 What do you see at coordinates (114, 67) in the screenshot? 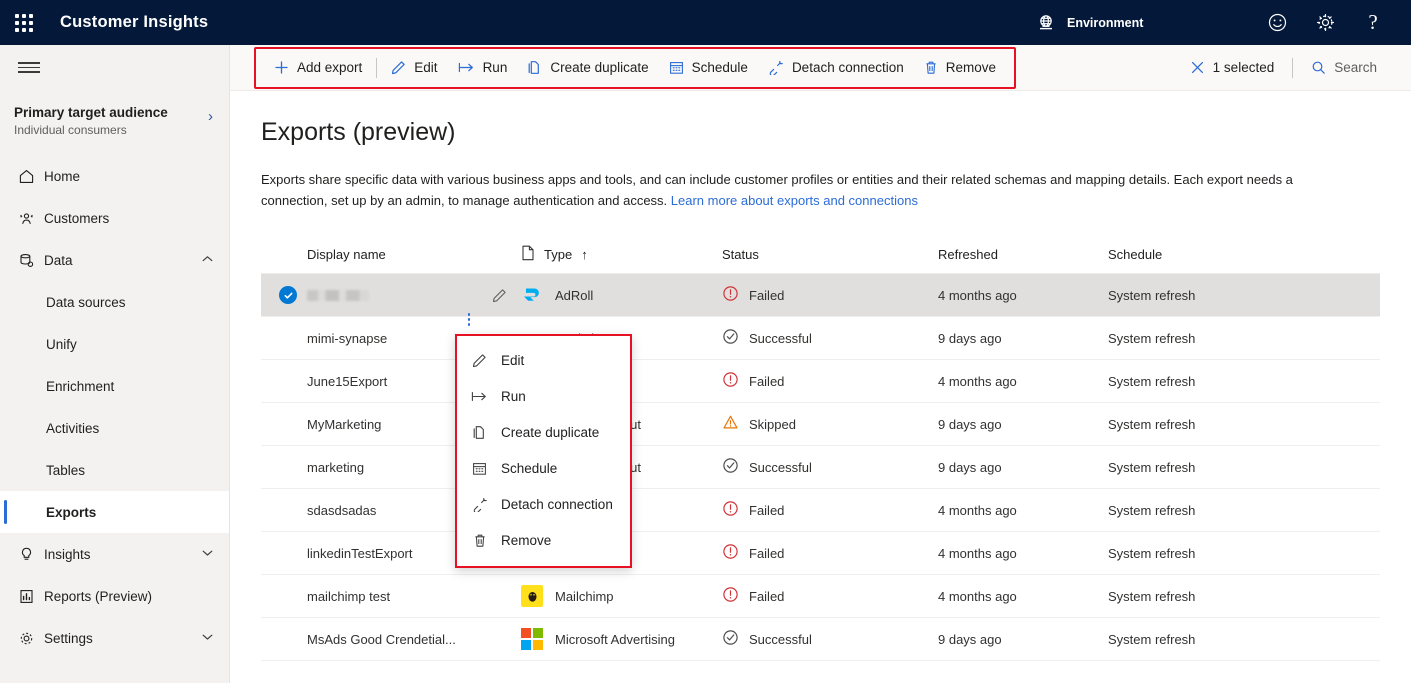
I see `hamburger-menu-icon` at bounding box center [114, 67].